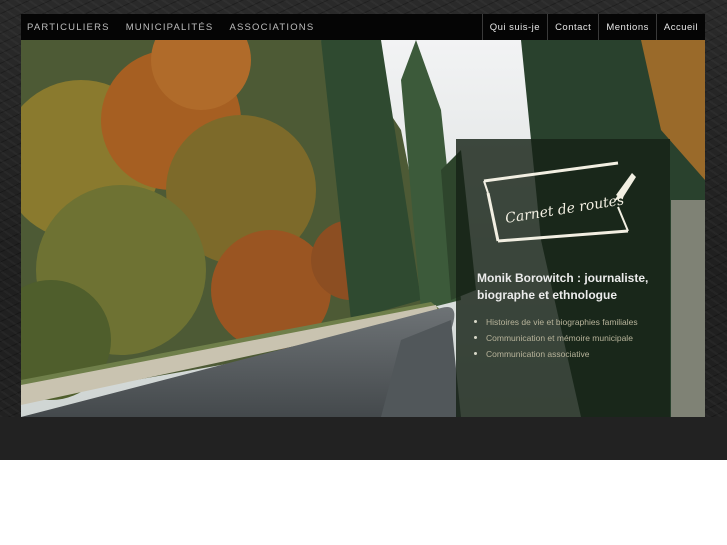 The height and width of the screenshot is (545, 727). I want to click on nav-primary: PARTICULIERS MUNICIPALITÉS ASSOCIATIONS, so click(175, 27).